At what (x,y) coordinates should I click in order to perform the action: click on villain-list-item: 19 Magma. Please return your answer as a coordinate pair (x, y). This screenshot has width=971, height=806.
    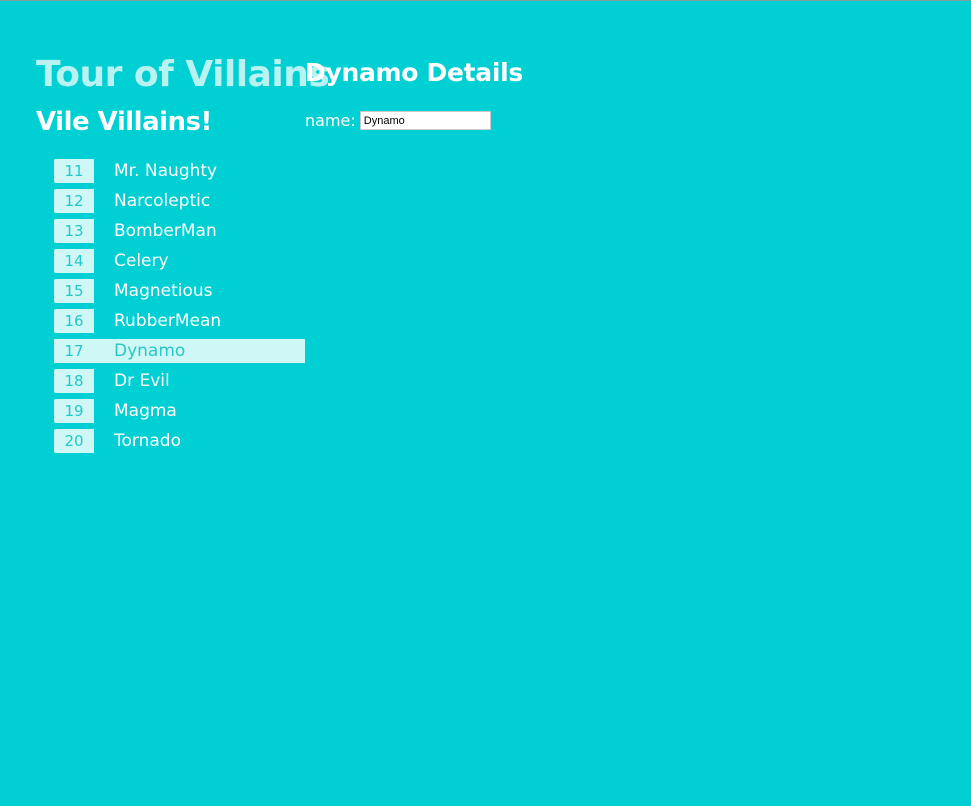
    Looking at the image, I should click on (179, 411).